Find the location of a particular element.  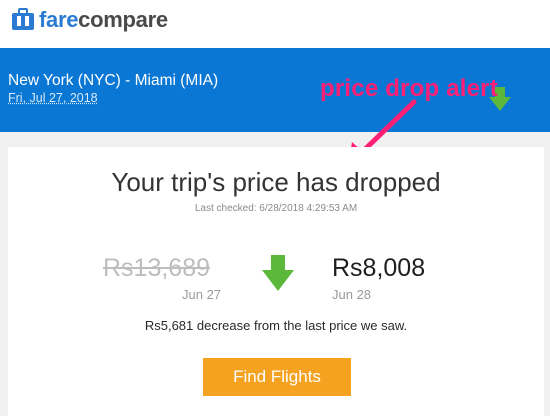

old-price: Rs13,689 is located at coordinates (157, 268).